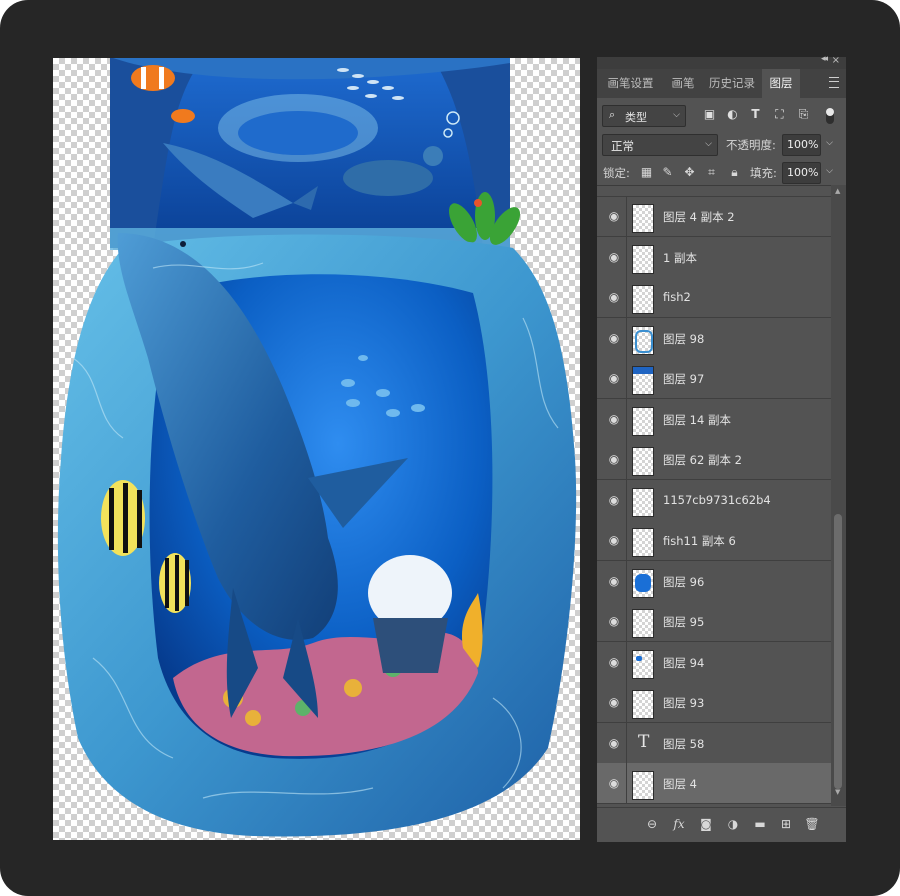 The image size is (900, 896). I want to click on layer-row: ◉ 图层 96, so click(714, 581).